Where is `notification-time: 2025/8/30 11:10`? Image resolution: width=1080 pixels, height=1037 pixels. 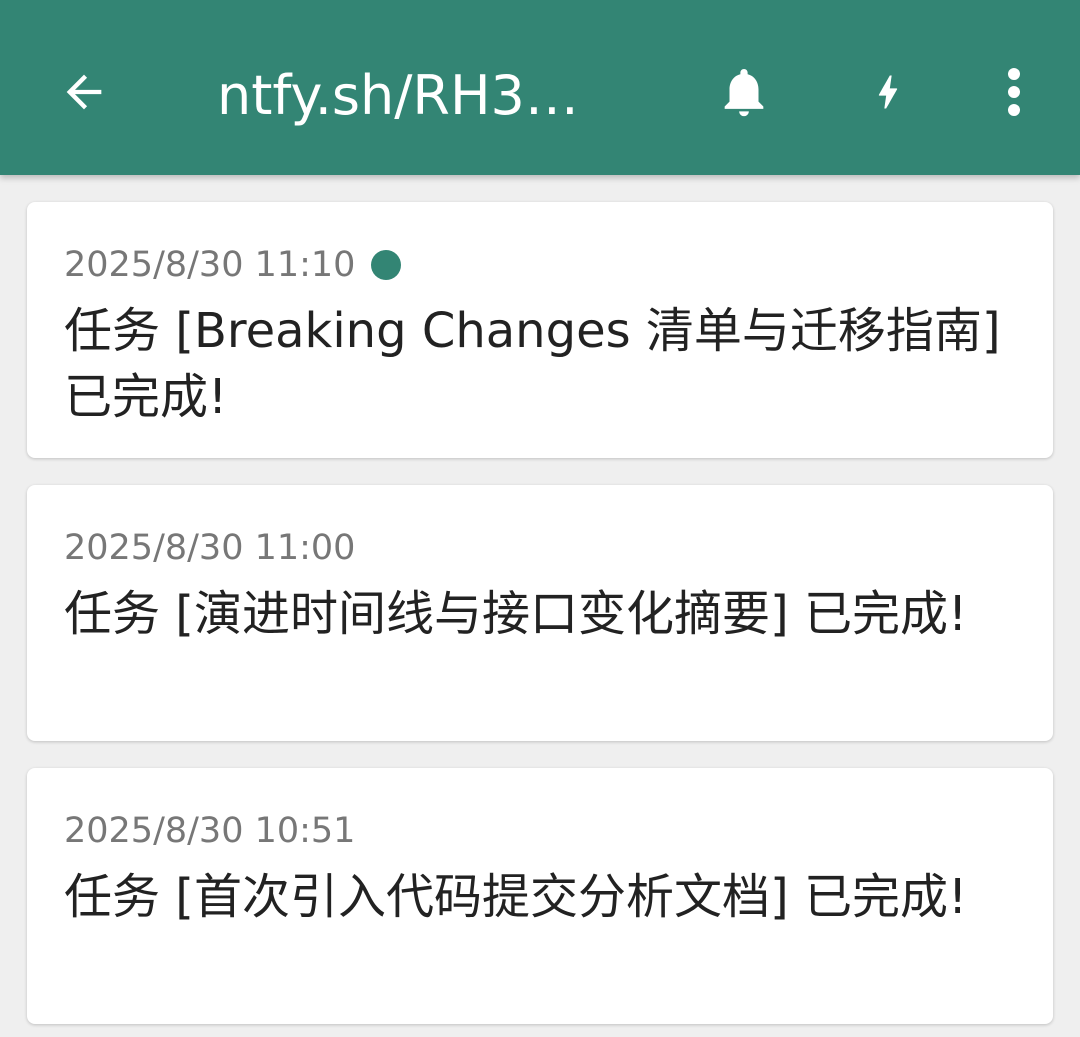 notification-time: 2025/8/30 11:10 is located at coordinates (233, 265).